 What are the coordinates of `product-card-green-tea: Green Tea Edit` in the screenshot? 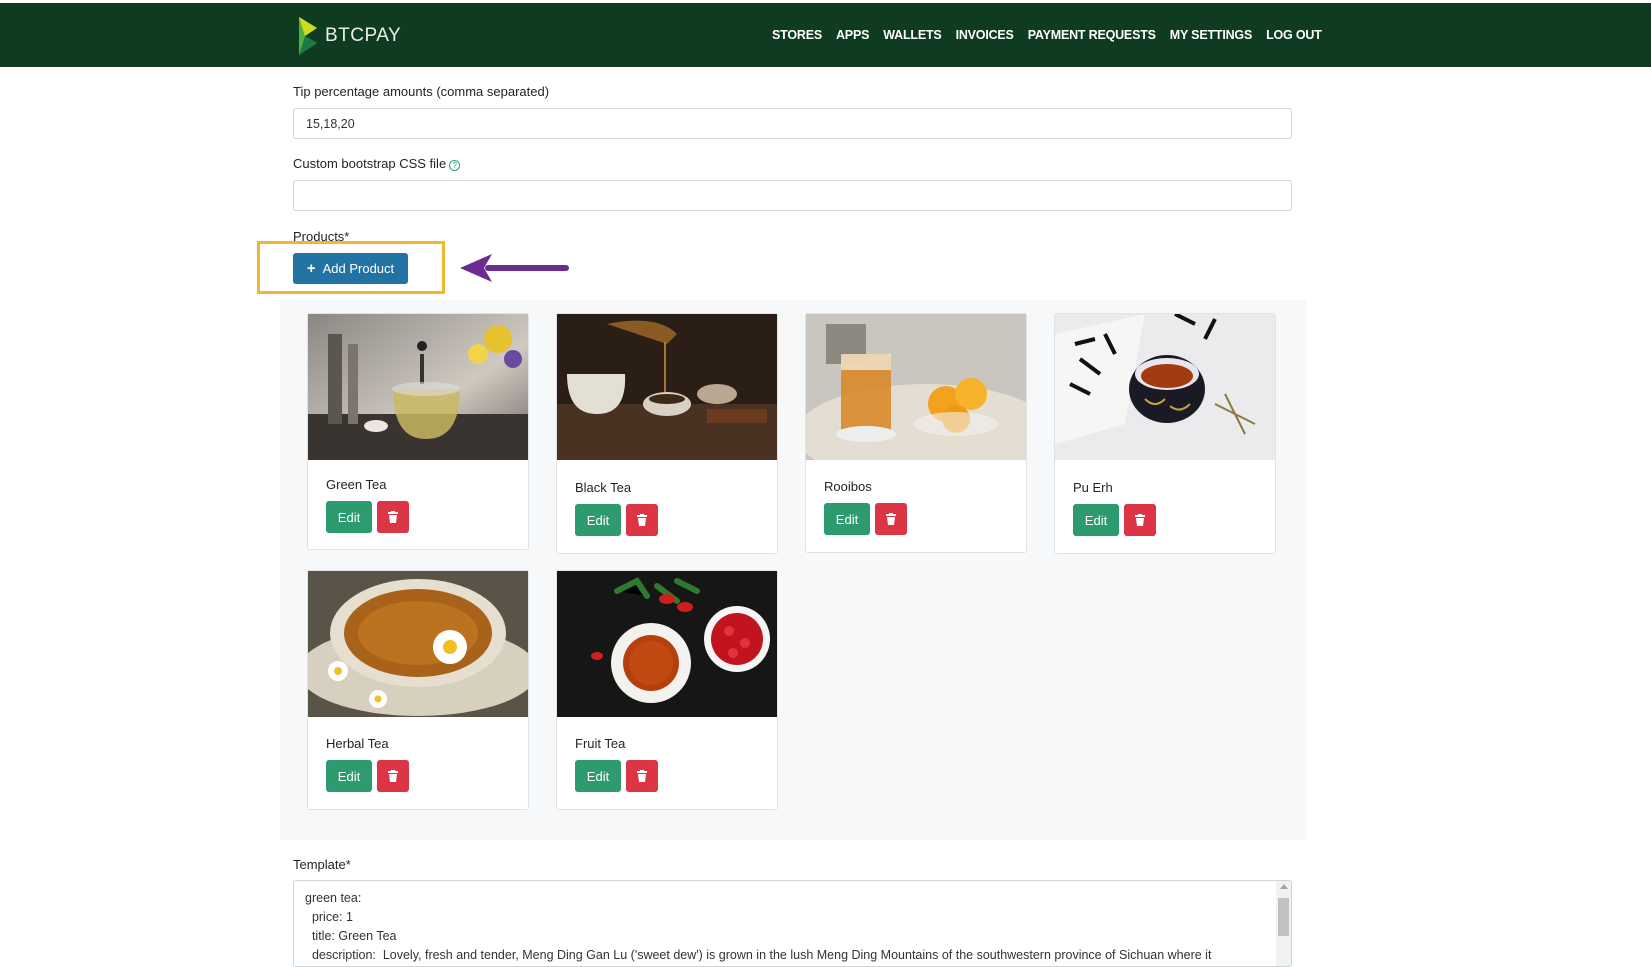 It's located at (418, 431).